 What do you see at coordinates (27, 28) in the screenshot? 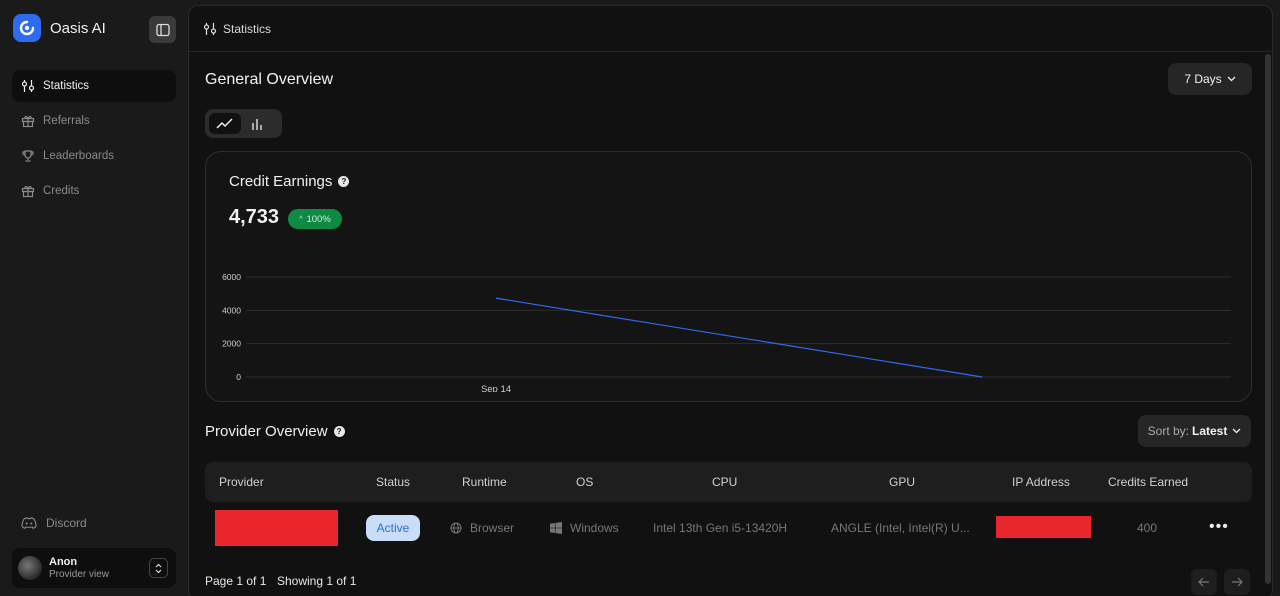
I see `oasis-logo-icon` at bounding box center [27, 28].